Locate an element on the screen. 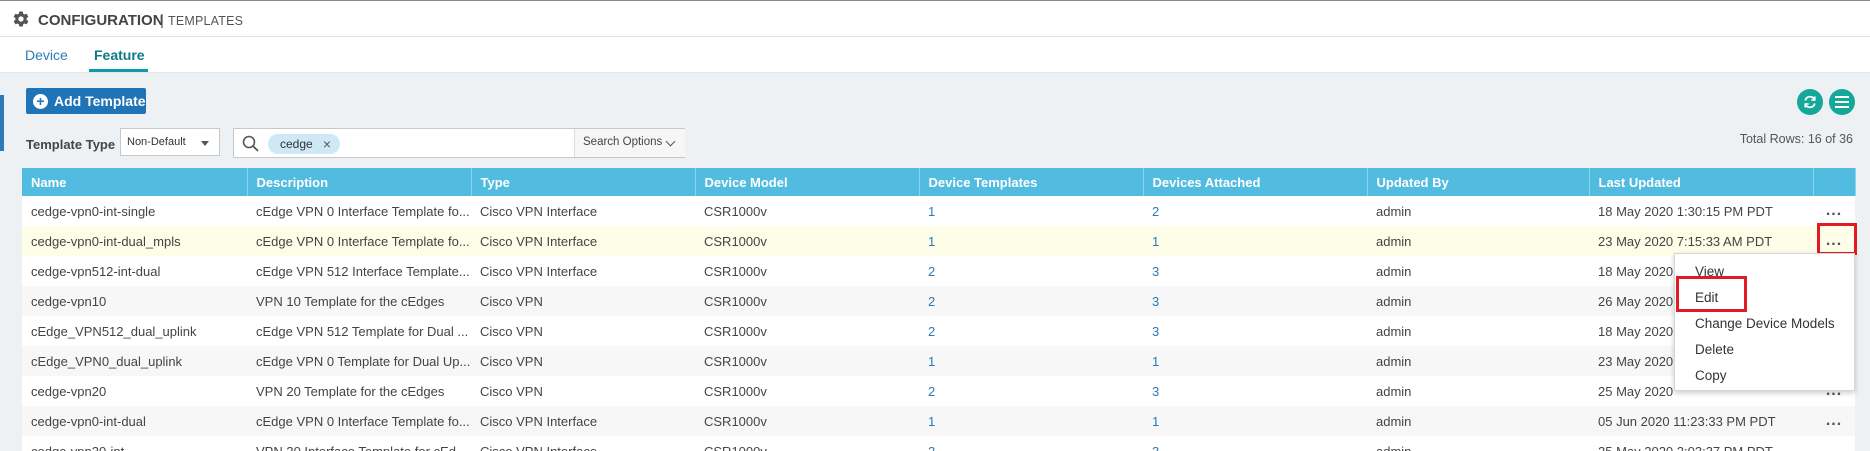 Image resolution: width=1870 pixels, height=451 pixels. cell-last-updated: 18 May 2020 1:30:15 PM PDT is located at coordinates (1701, 211).